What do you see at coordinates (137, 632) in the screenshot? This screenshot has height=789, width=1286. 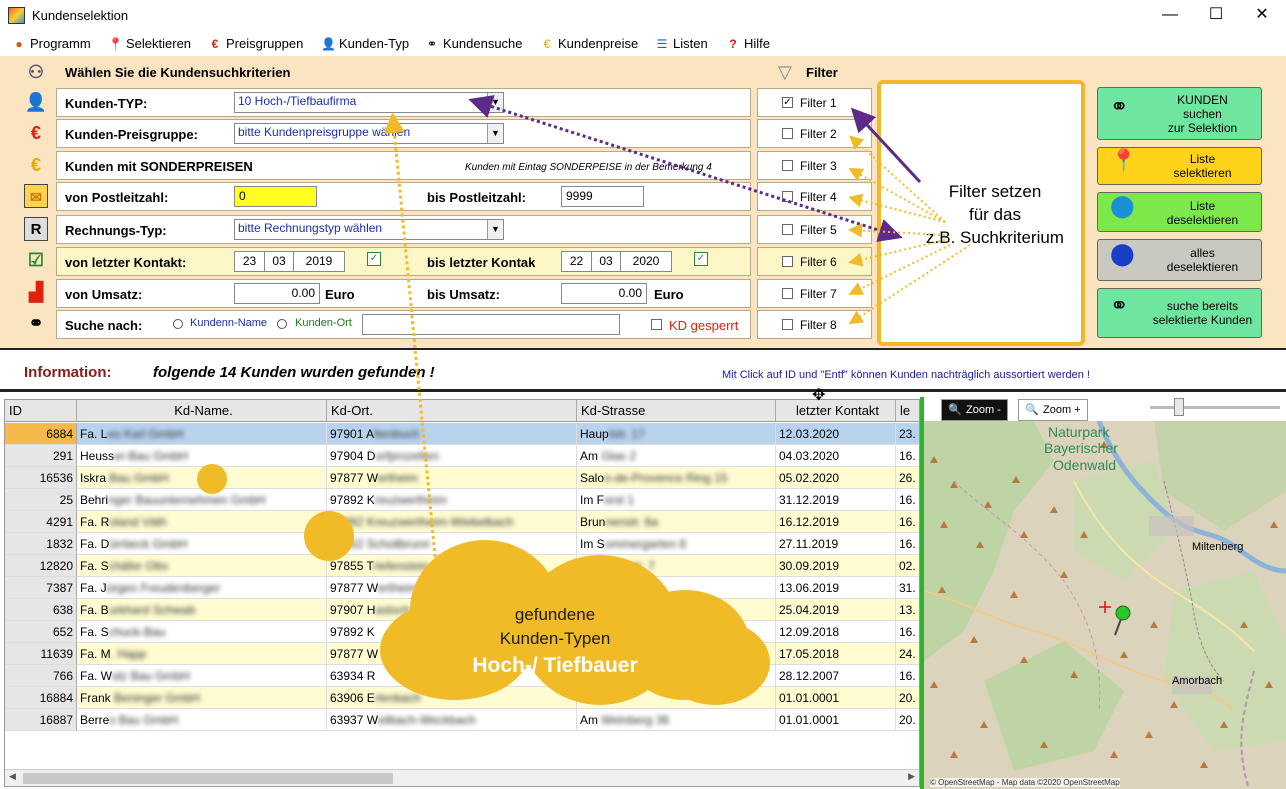 I see `cell-name-blurred: chuck-Bau` at bounding box center [137, 632].